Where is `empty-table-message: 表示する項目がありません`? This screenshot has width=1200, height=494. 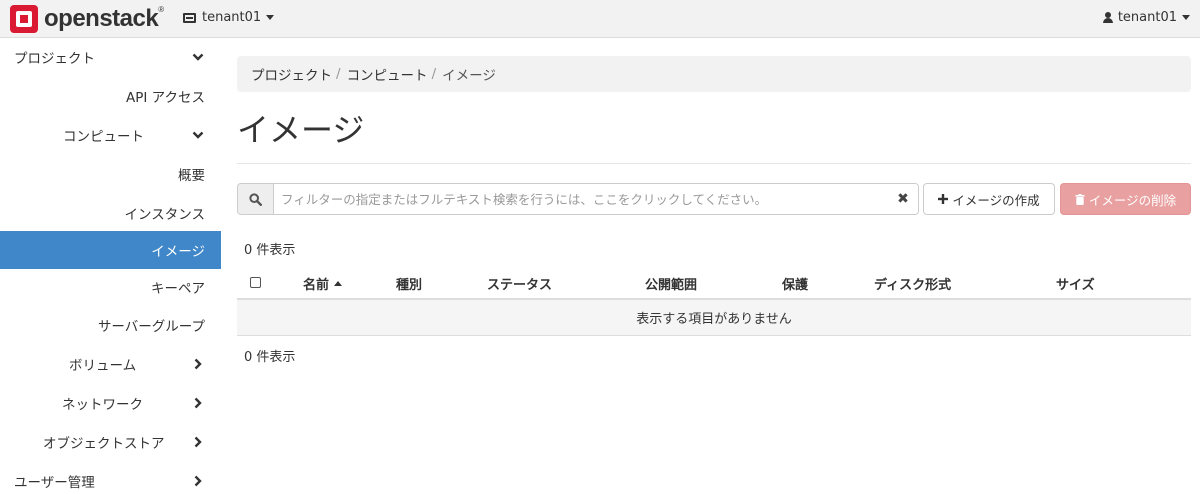
empty-table-message: 表示する項目がありません is located at coordinates (714, 318).